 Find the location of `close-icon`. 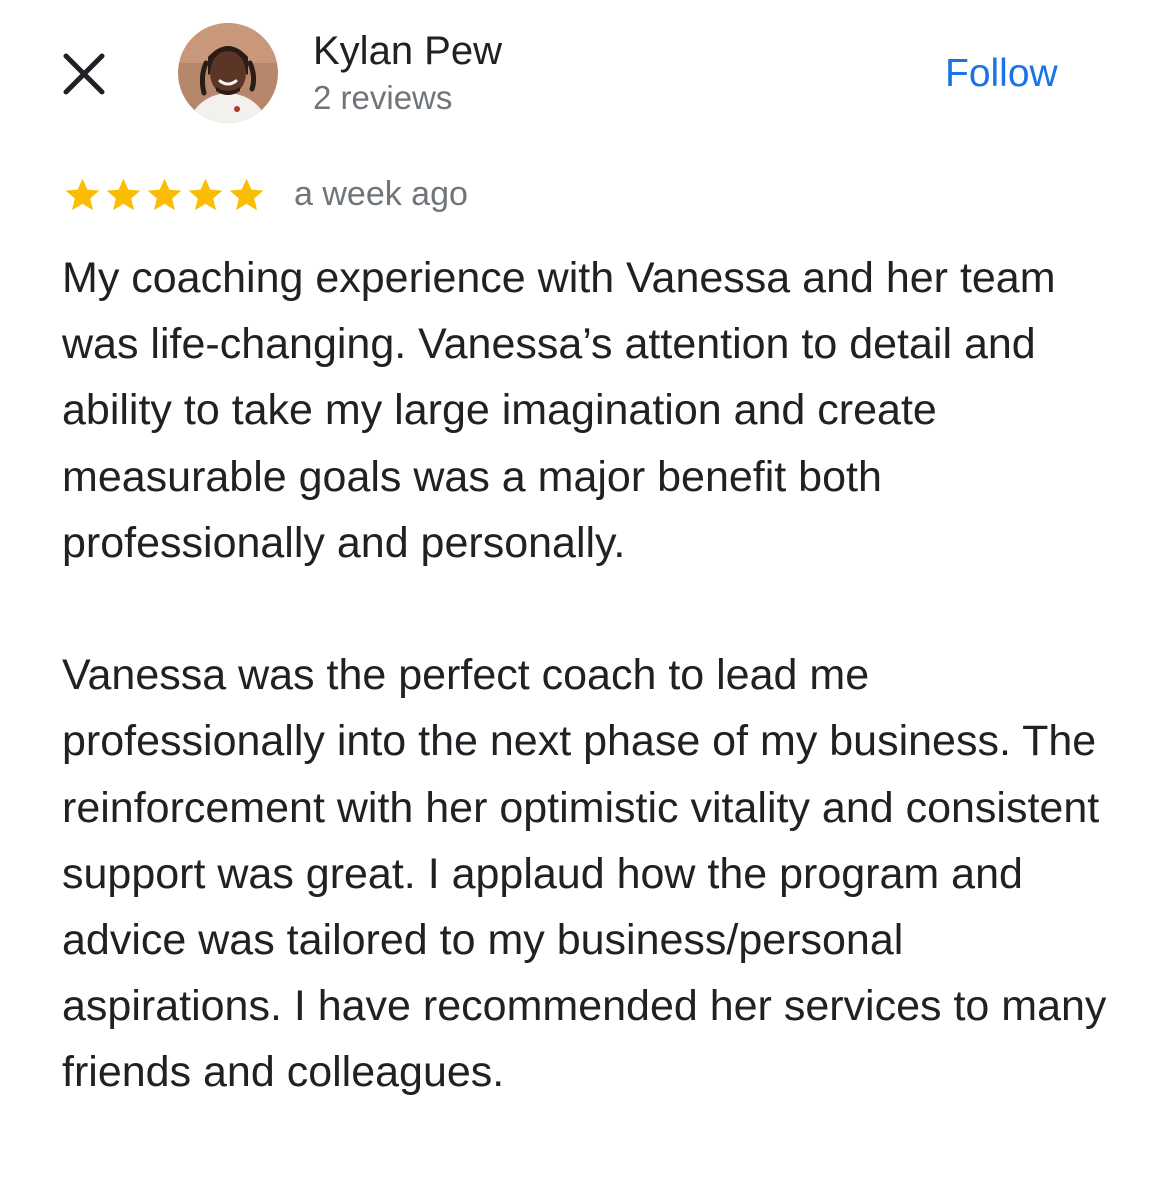

close-icon is located at coordinates (84, 74).